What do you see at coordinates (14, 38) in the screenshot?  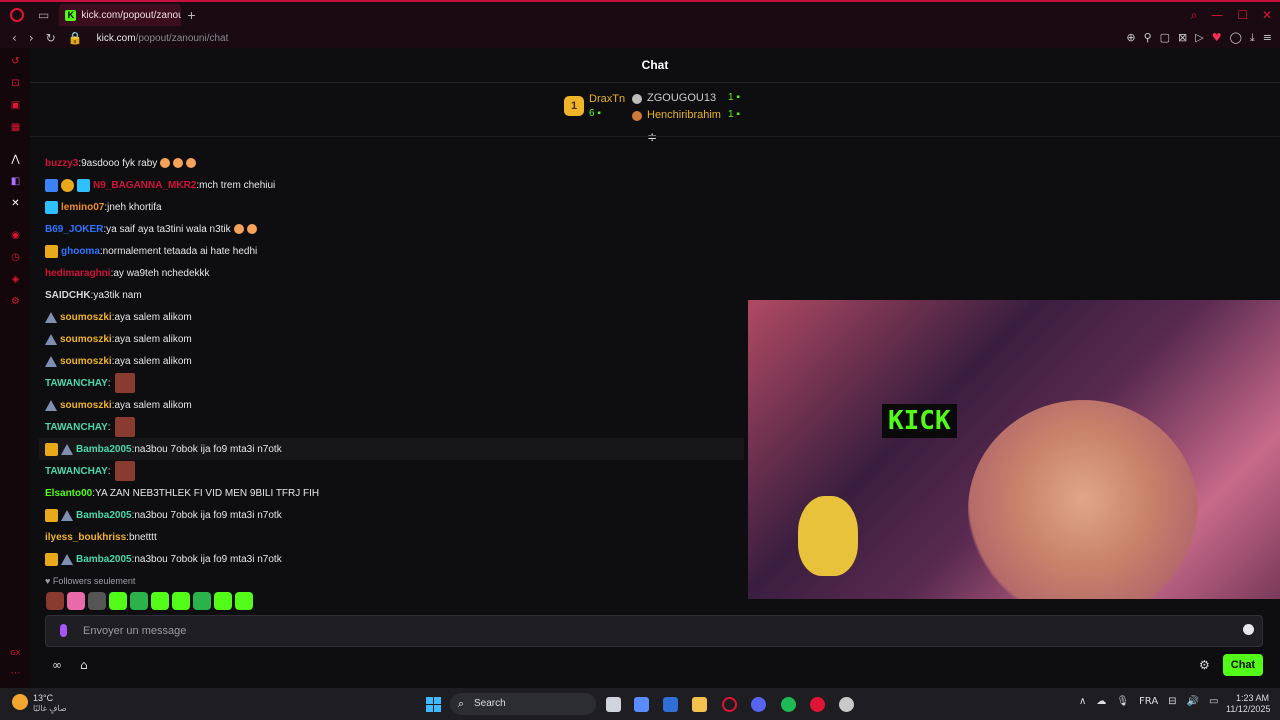 I see `back-icon: ‹` at bounding box center [14, 38].